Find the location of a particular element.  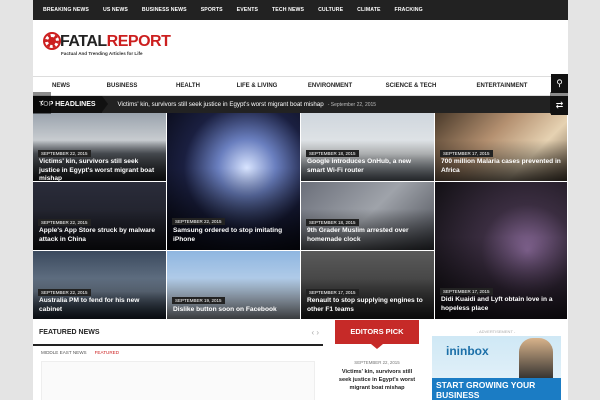

topnav-fracking: FRACKING is located at coordinates (409, 10).